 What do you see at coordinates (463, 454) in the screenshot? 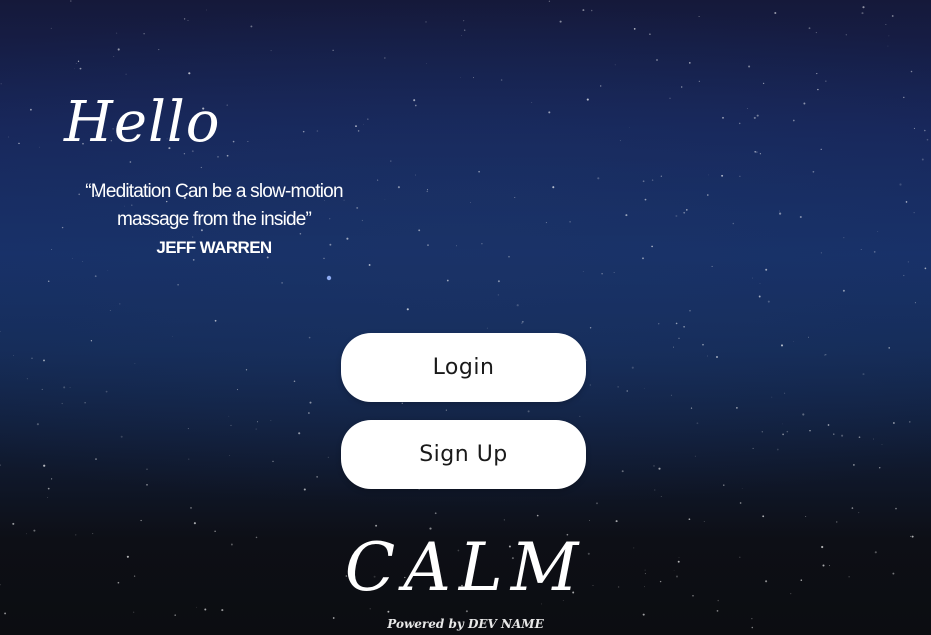
I see `signup-button: Sign Up` at bounding box center [463, 454].